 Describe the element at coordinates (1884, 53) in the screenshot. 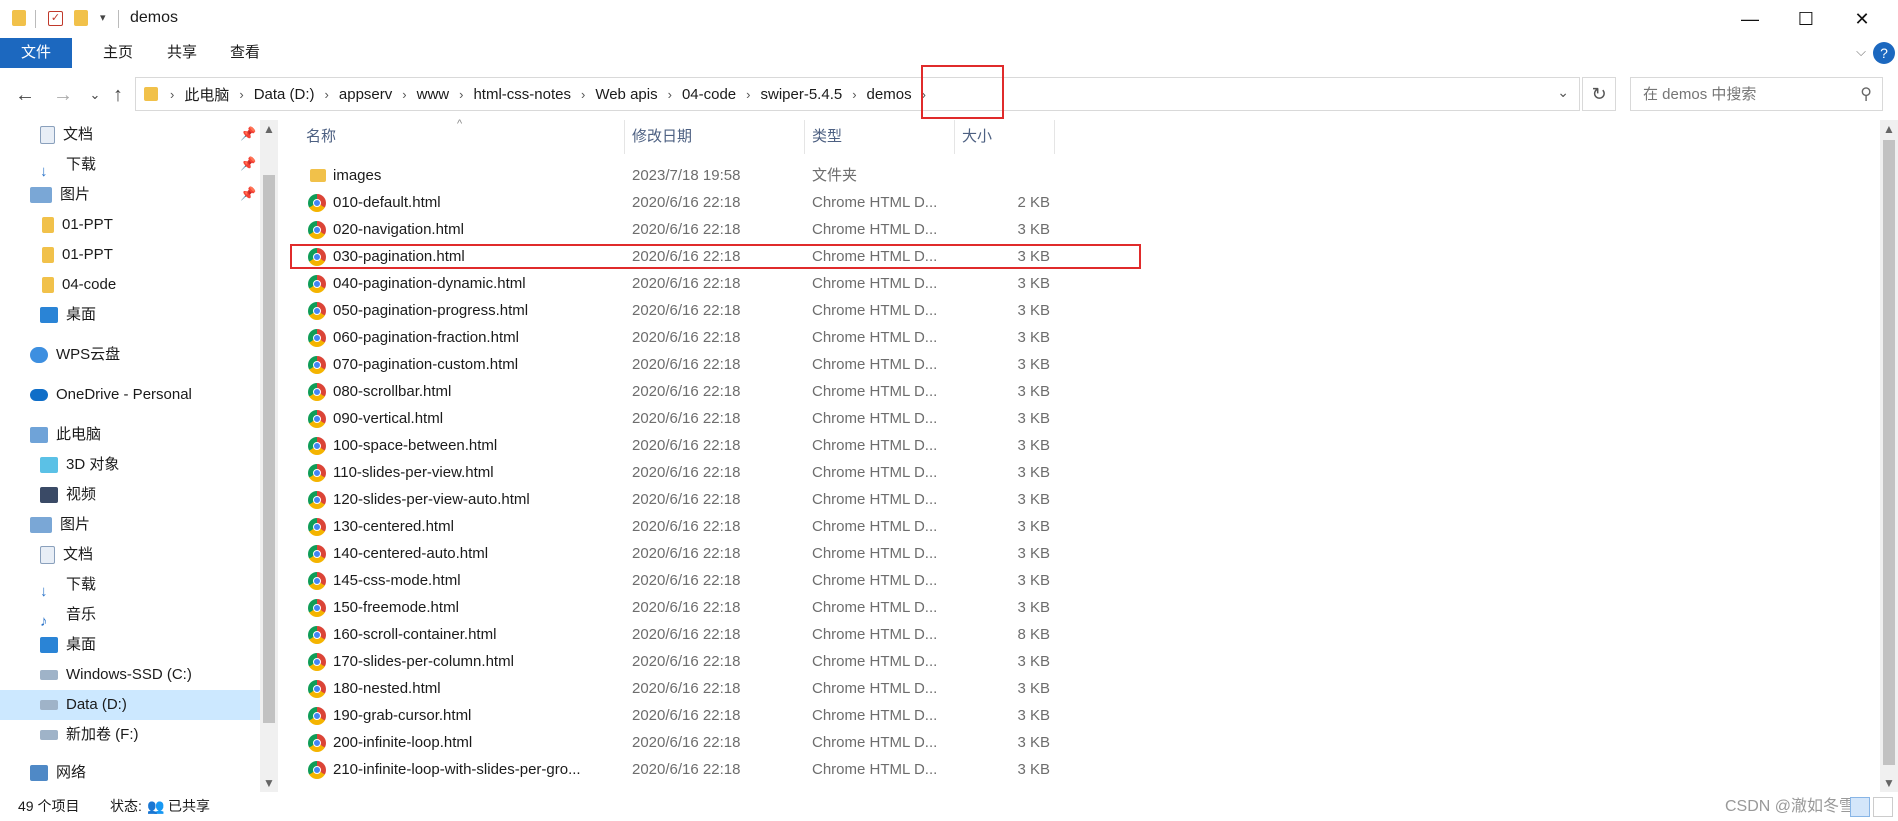

I see `help-icon: ?` at that location.